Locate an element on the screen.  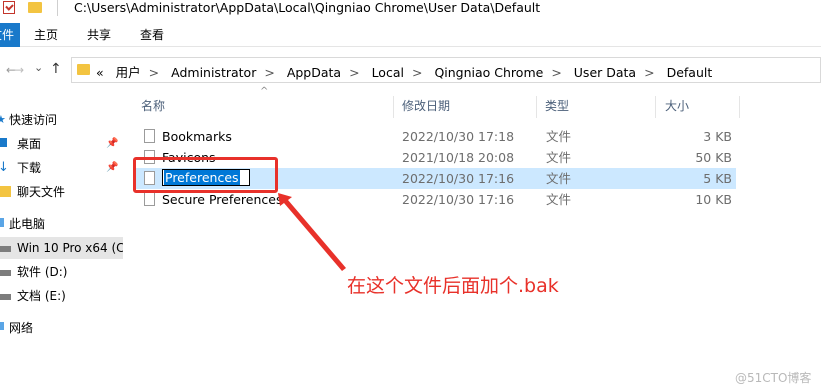
annotation-arrow-shape is located at coordinates (312, 232).